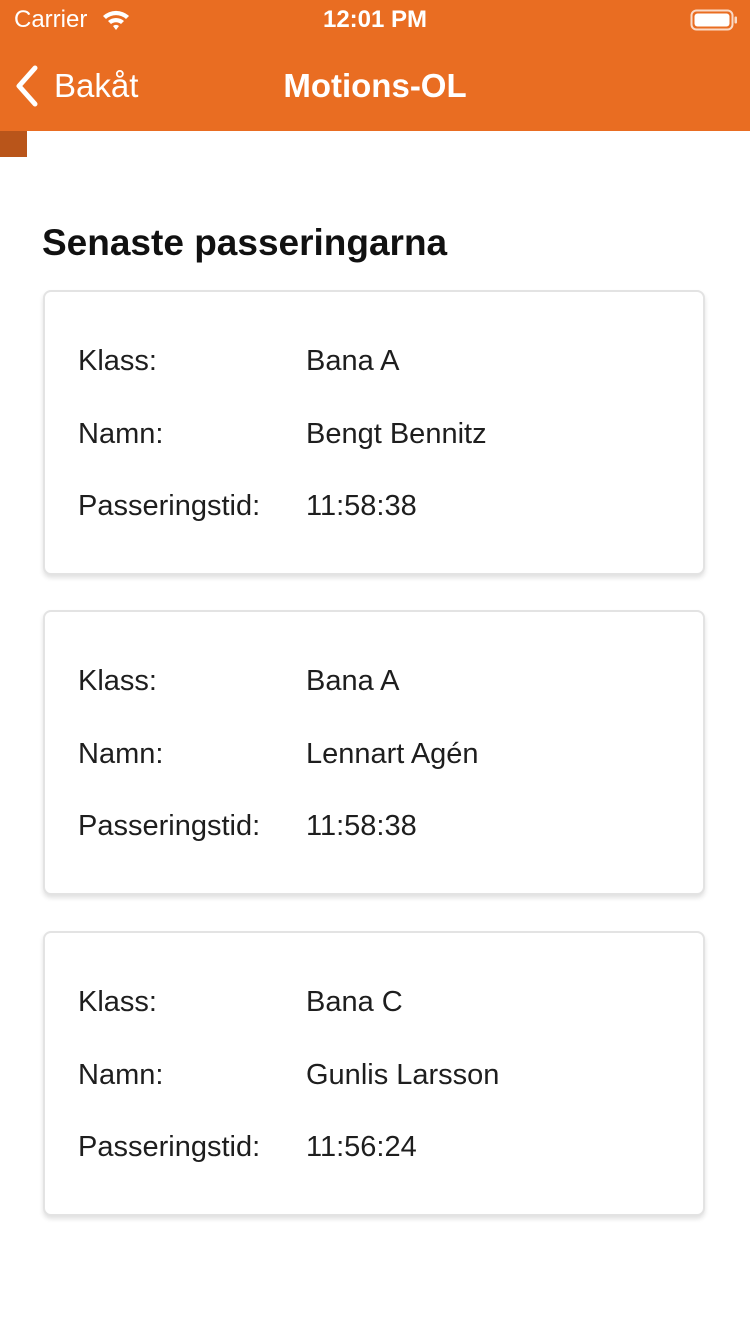 Image resolution: width=750 pixels, height=1334 pixels. I want to click on status-time: 12:01 PM, so click(375, 19).